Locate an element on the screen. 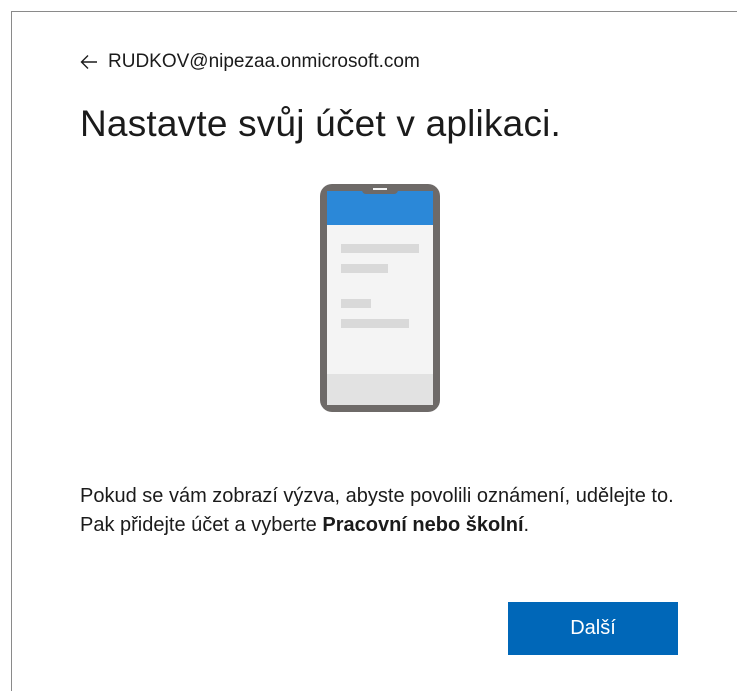  instruction-end: . is located at coordinates (526, 525).